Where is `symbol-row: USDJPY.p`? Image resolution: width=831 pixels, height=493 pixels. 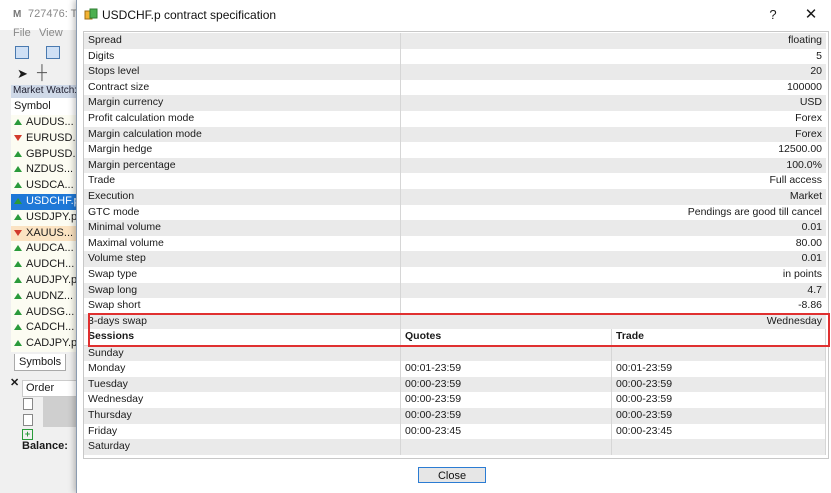 symbol-row: USDJPY.p is located at coordinates (44, 218).